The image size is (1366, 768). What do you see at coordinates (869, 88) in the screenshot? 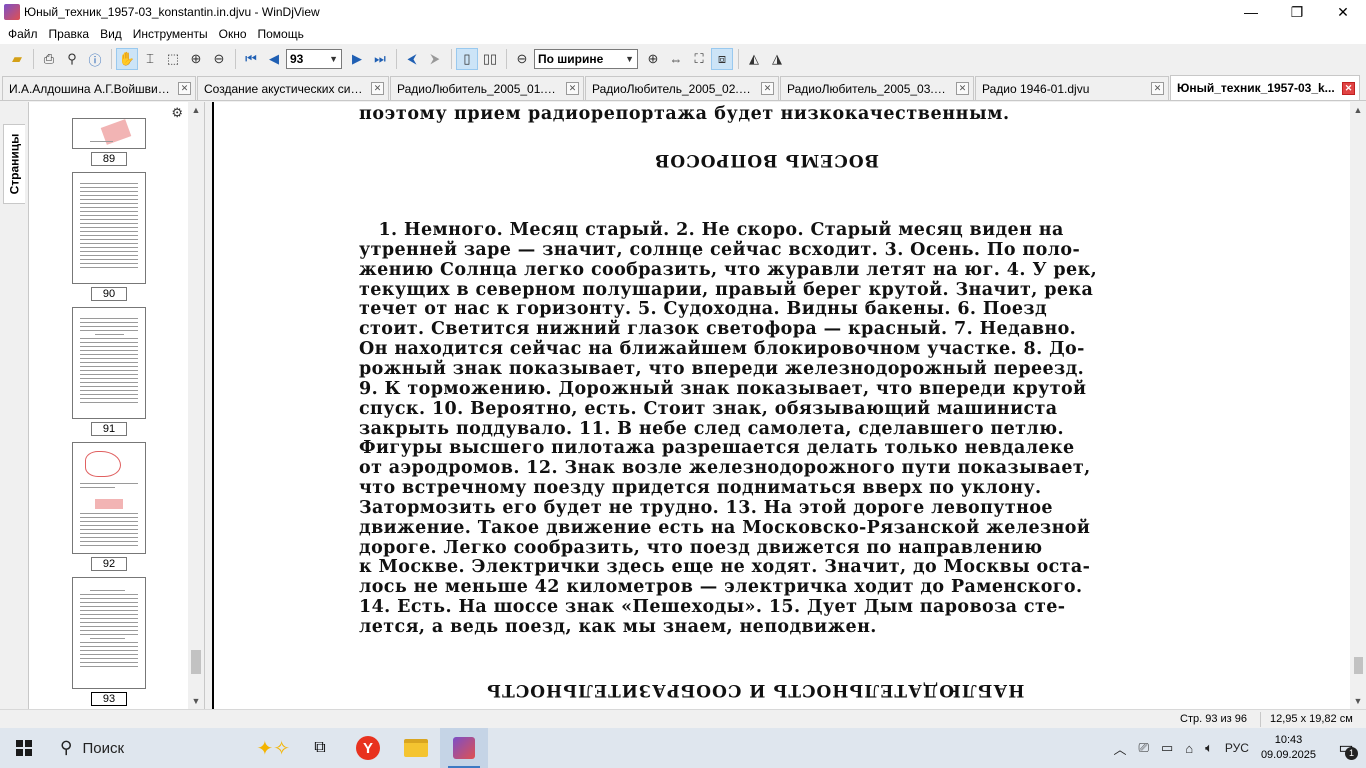
I see `tab-label: РадиоЛюбитель_2005_03.djvu` at bounding box center [869, 88].